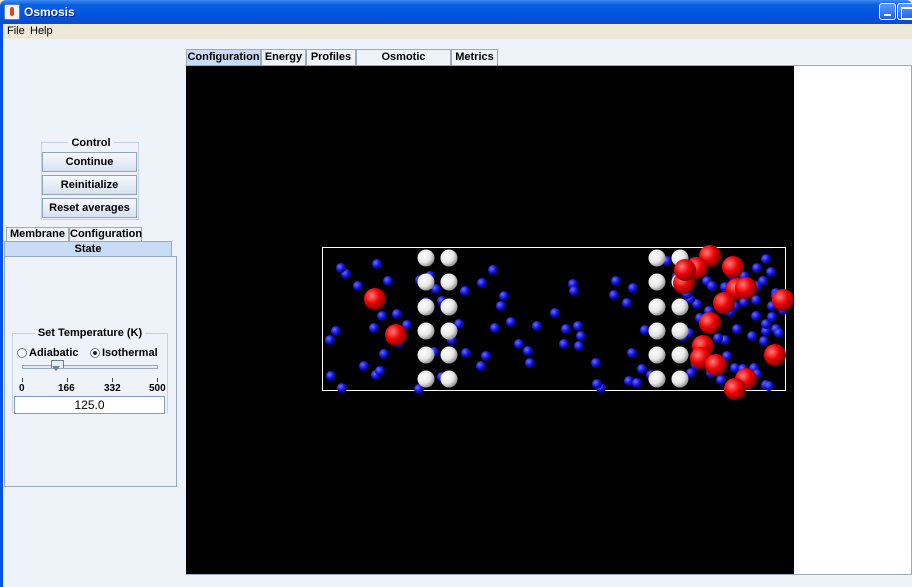  Describe the element at coordinates (88, 249) in the screenshot. I see `tab-state: State` at that location.